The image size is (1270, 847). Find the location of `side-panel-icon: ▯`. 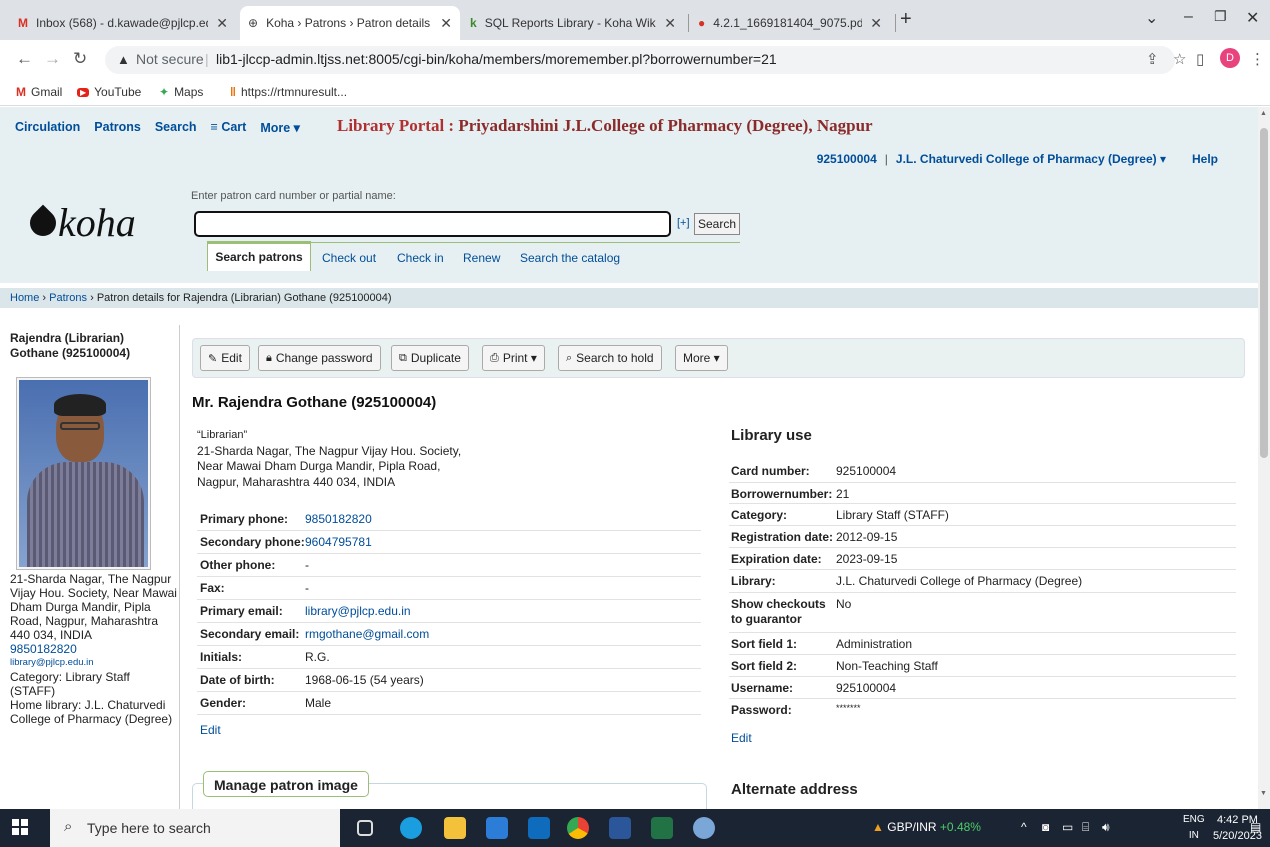

side-panel-icon: ▯ is located at coordinates (1200, 59).